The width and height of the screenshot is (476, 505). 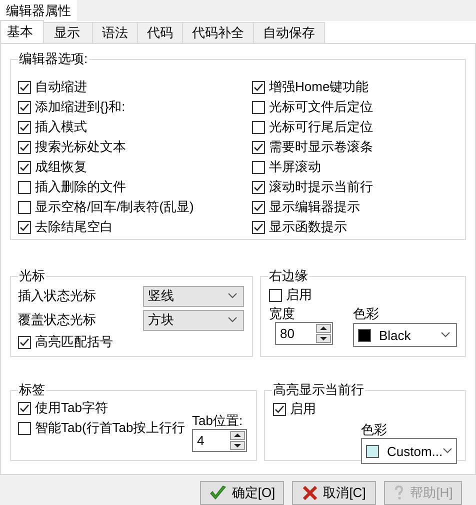 What do you see at coordinates (314, 207) in the screenshot?
I see `checkbox-label: 显示编辑器提示` at bounding box center [314, 207].